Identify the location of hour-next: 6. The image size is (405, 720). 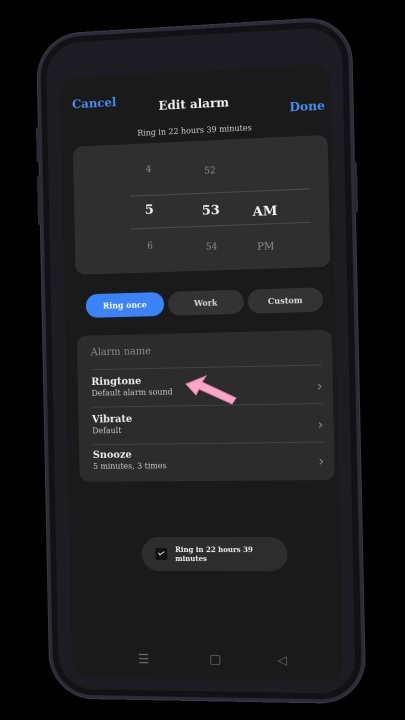
(150, 246).